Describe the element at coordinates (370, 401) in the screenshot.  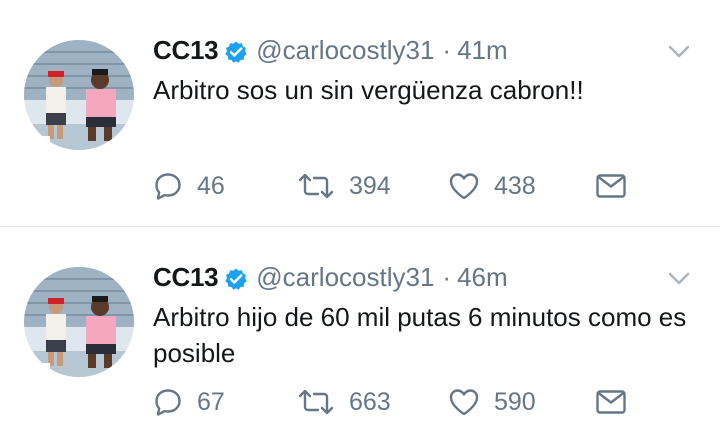
I see `retweet-count: 663` at that location.